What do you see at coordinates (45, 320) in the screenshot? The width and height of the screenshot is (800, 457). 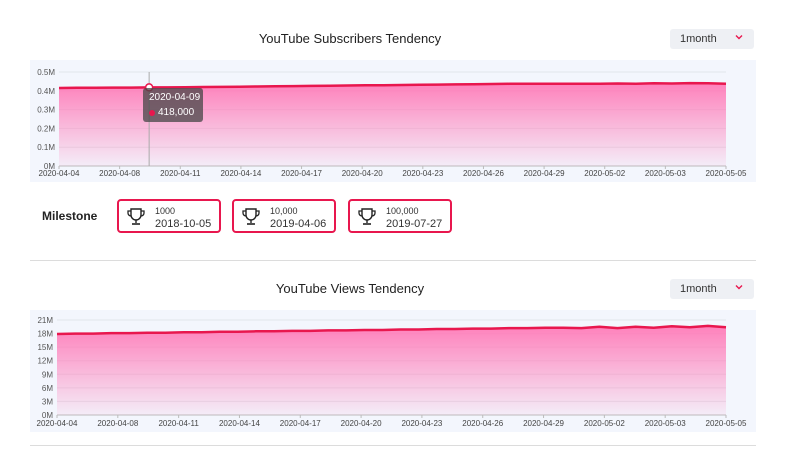 I see `y-tick-label: 21M` at bounding box center [45, 320].